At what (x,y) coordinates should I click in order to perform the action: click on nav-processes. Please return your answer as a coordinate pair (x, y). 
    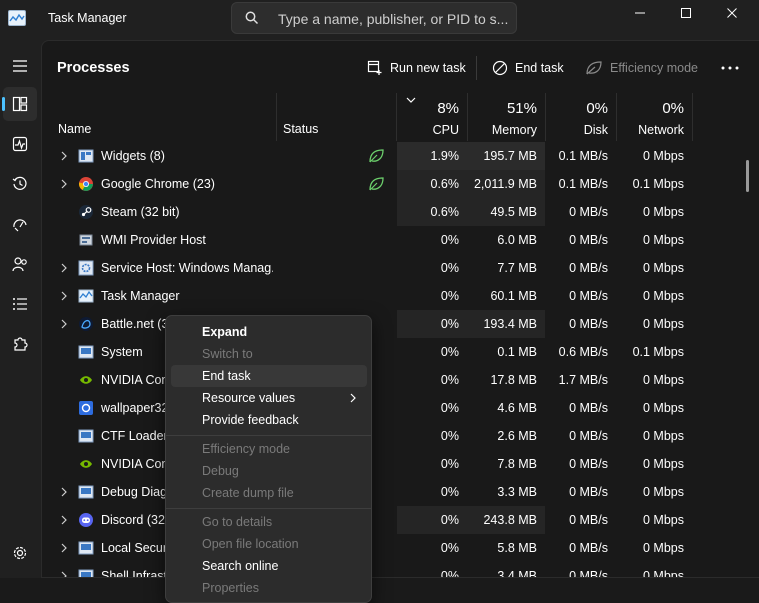
    Looking at the image, I should click on (19, 104).